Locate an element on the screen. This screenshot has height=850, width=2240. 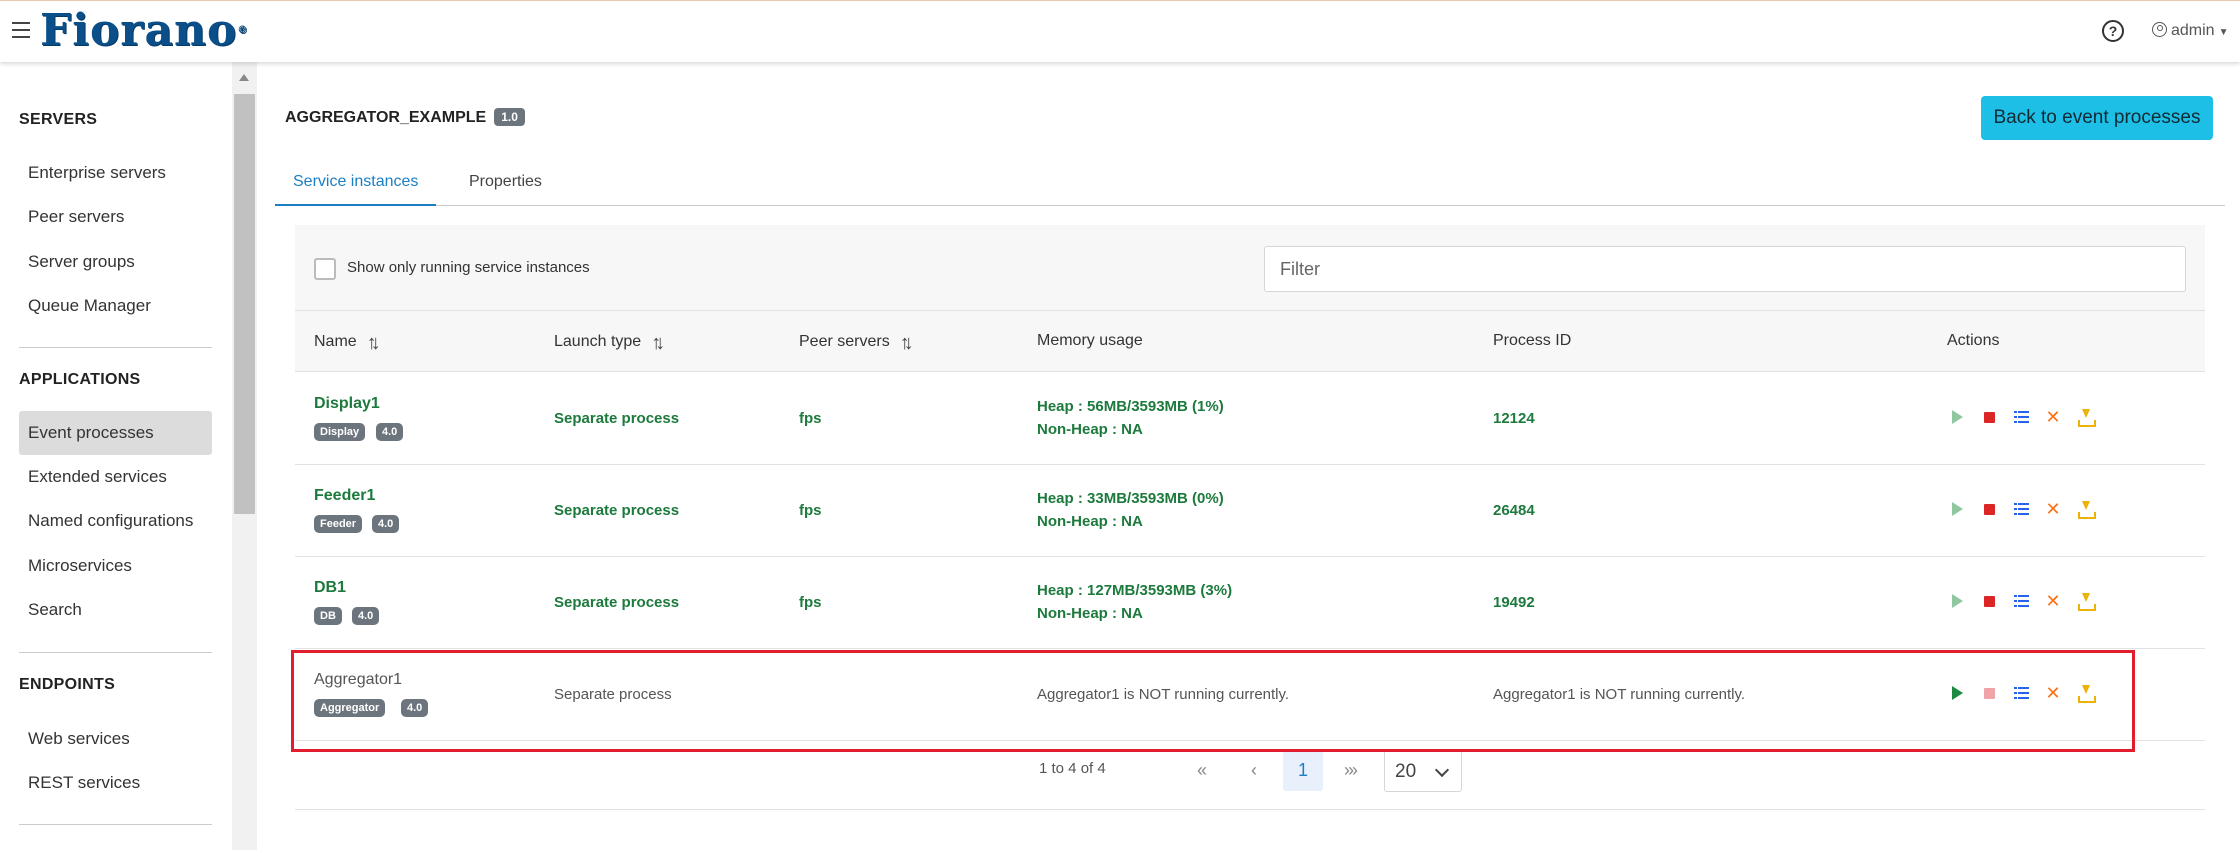
sidebar-item-rest-services: REST services is located at coordinates (115, 783).